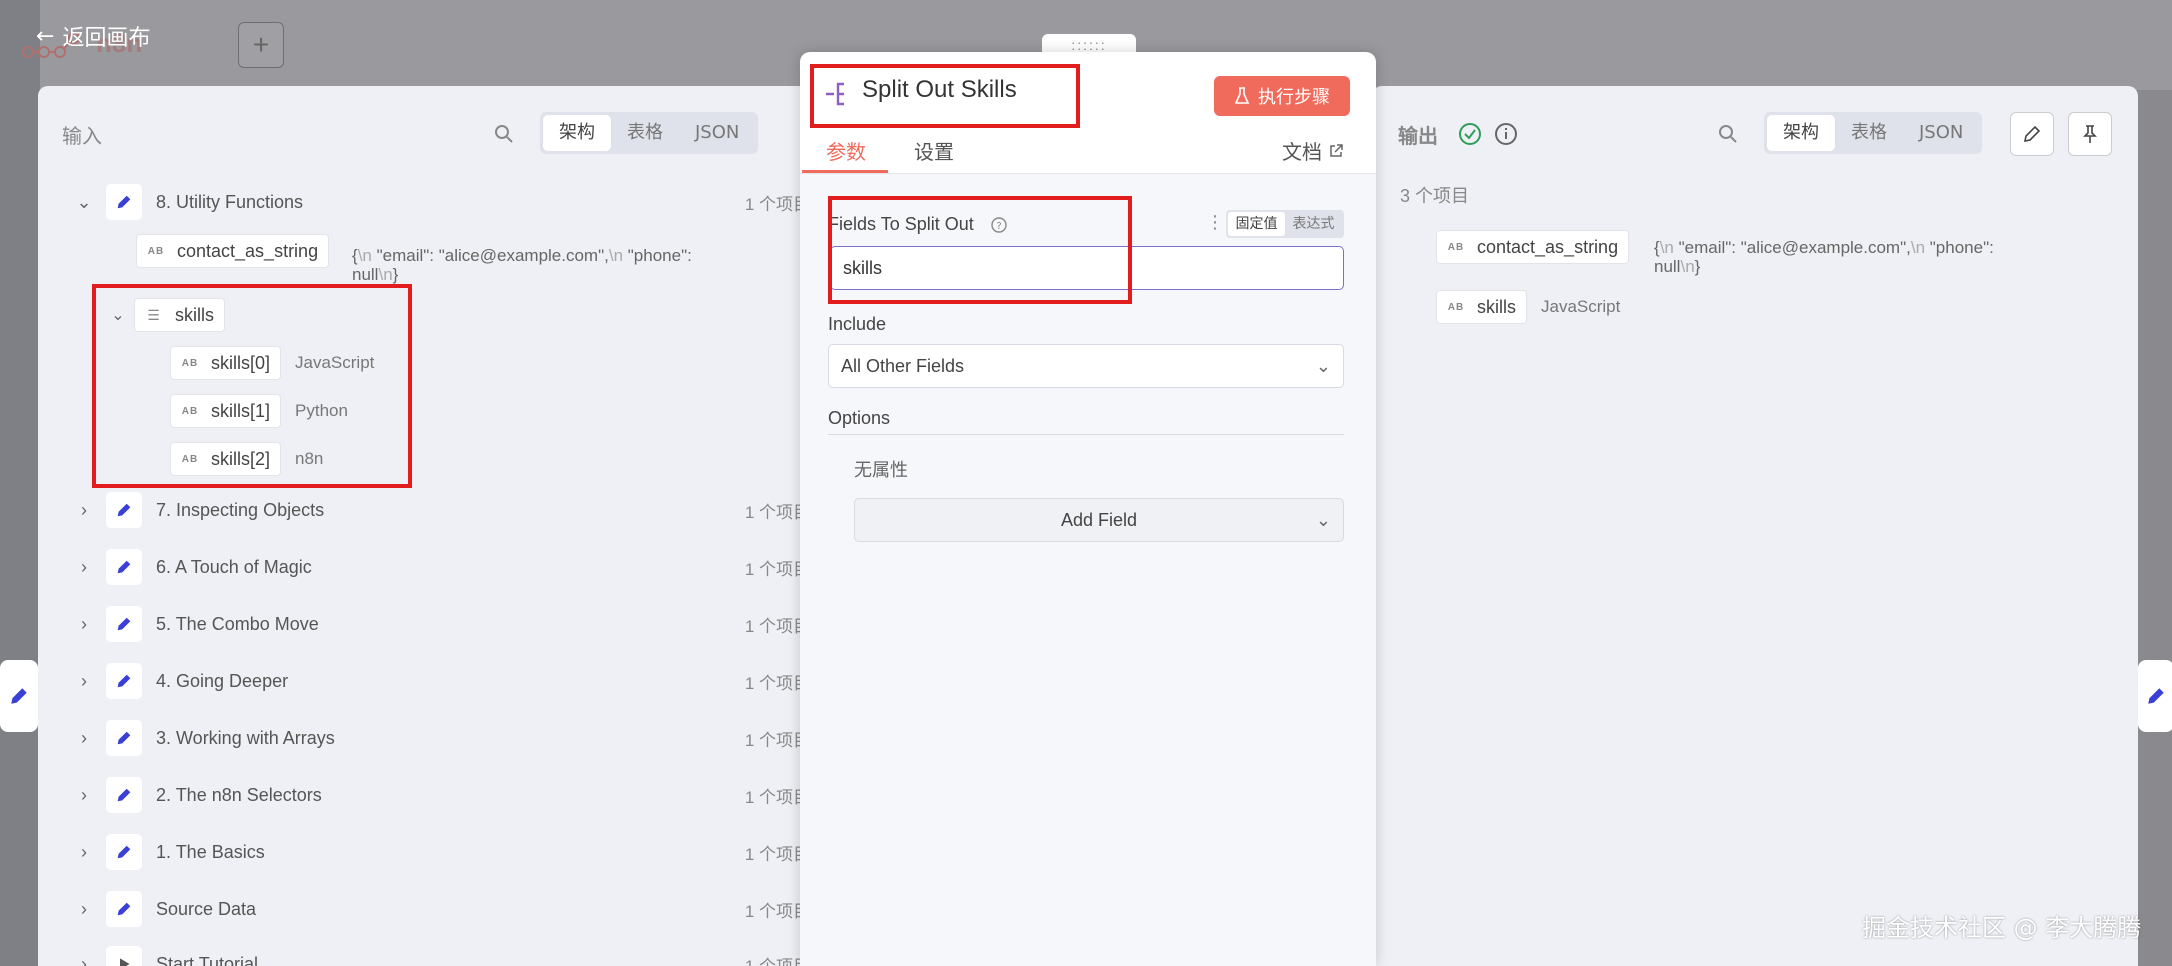 This screenshot has width=2172, height=966. I want to click on tree-node-working-with-arrays: › 3. Working with Arrays 1 个项目, so click(442, 738).